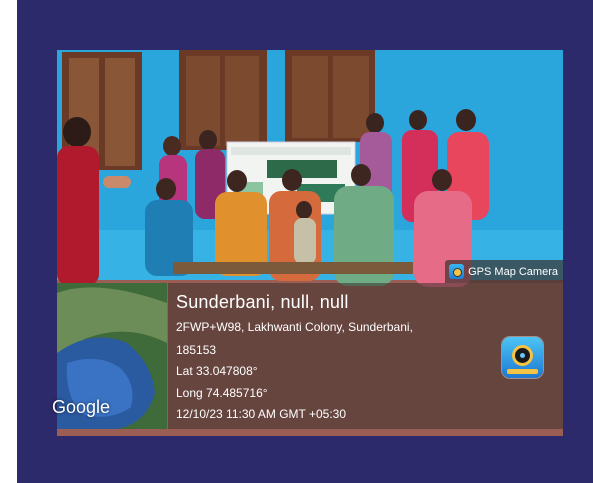 The width and height of the screenshot is (593, 483). I want to click on address-line-1: 2FWP+W98, Lakhwanti Colony, Sunderbani,, so click(294, 327).